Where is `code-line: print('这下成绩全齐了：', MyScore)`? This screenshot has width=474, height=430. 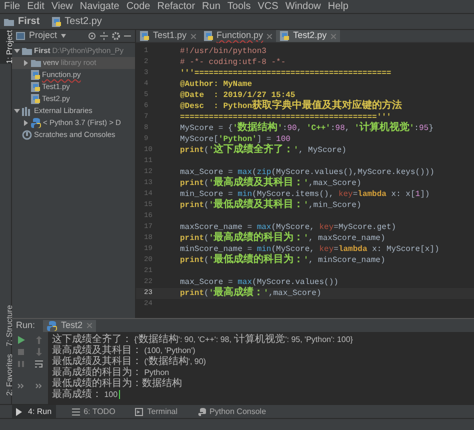
code-line: print('这下成绩全齐了：', MyScore) is located at coordinates (263, 150).